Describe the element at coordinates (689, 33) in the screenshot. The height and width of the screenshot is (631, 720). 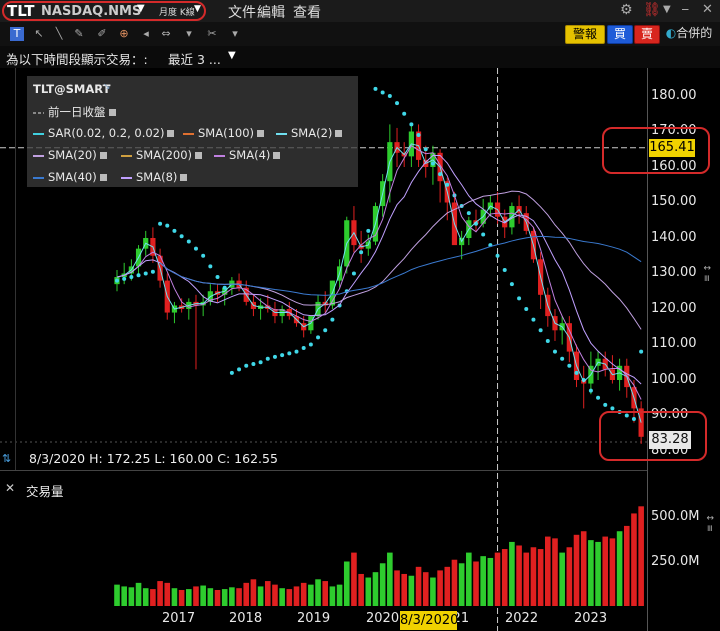
I see `merged-toggle: ◐合併的` at that location.